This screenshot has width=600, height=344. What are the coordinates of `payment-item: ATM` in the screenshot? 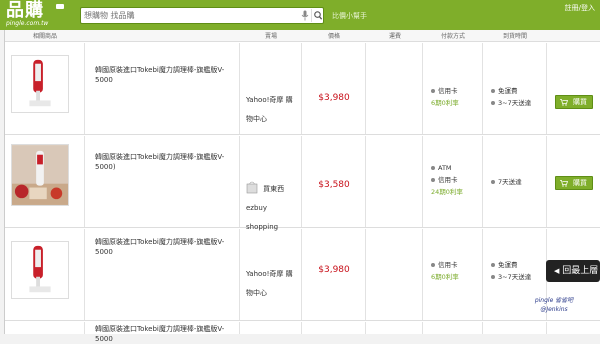 It's located at (447, 168).